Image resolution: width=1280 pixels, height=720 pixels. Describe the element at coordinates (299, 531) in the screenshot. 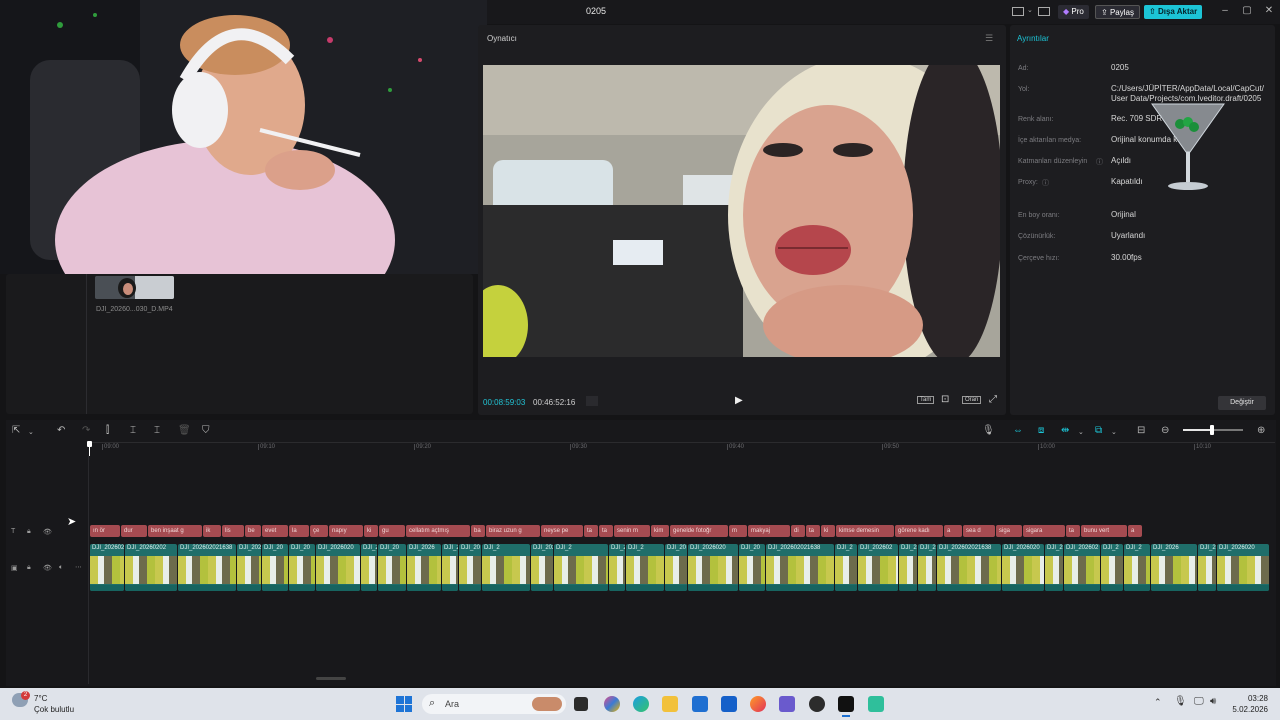

I see `text-clip: la` at that location.